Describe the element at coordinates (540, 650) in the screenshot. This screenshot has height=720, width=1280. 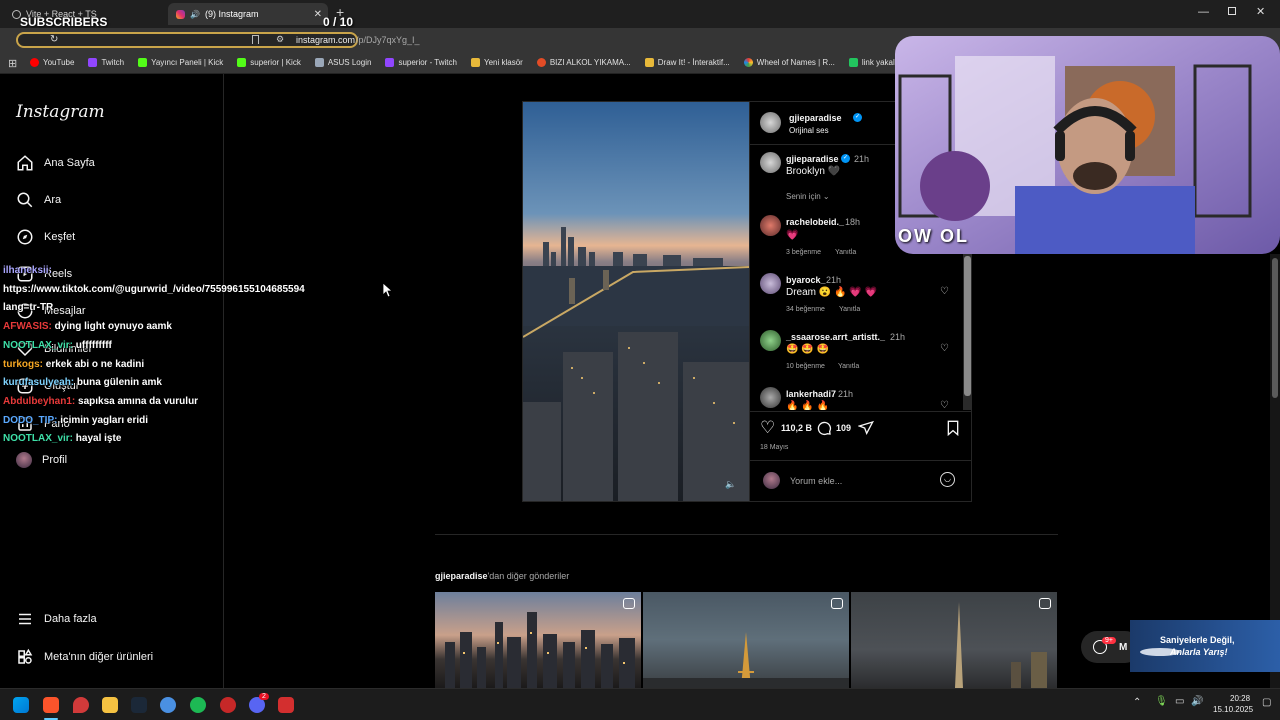
I see `thumbnail-skyline` at that location.